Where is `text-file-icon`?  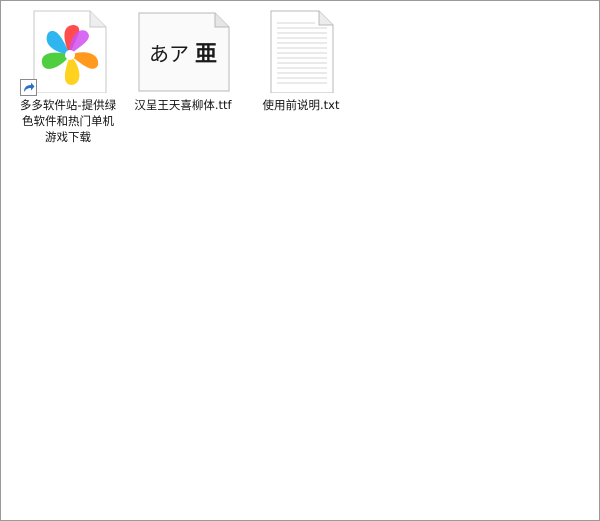
text-file-icon is located at coordinates (302, 52).